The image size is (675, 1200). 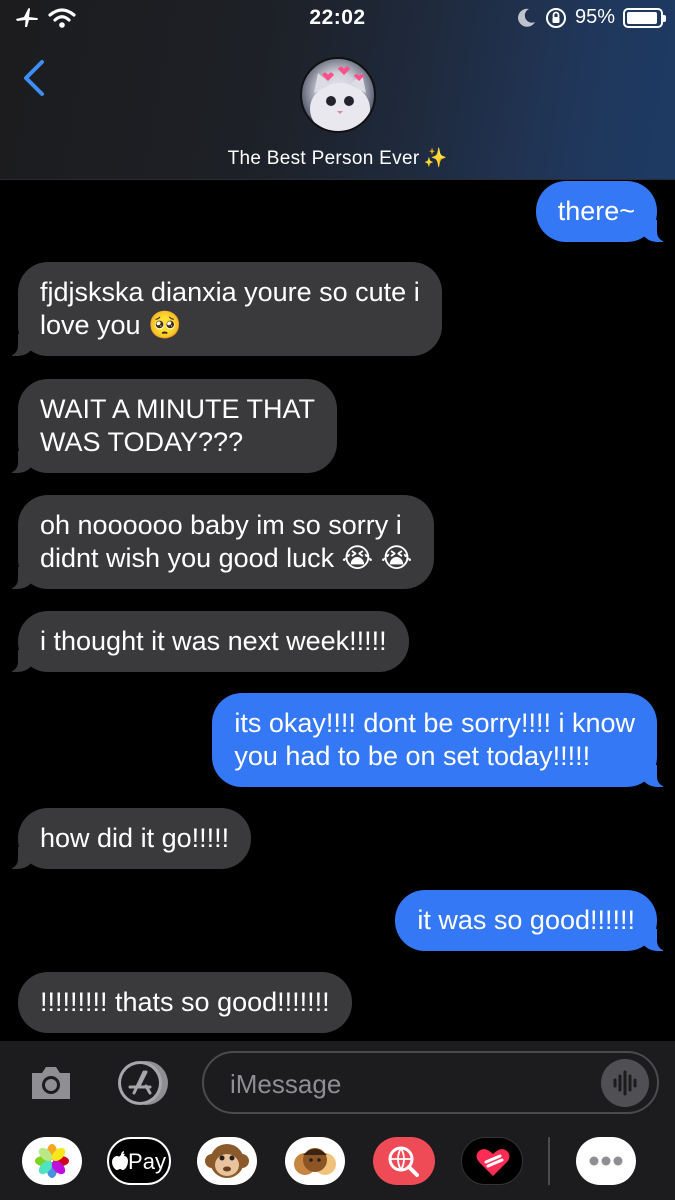 I want to click on message-text: how did it go!!!!!, so click(x=135, y=838).